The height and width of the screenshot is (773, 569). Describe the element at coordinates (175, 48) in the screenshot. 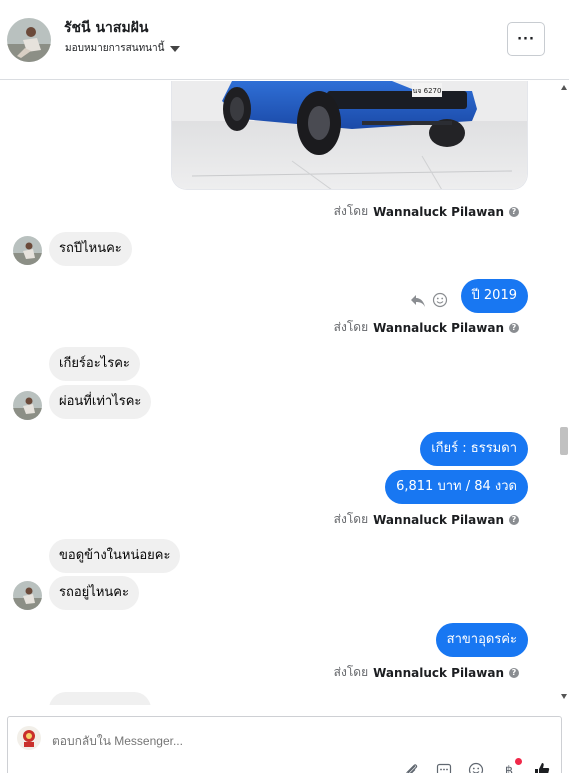

I see `caret-down-icon` at that location.